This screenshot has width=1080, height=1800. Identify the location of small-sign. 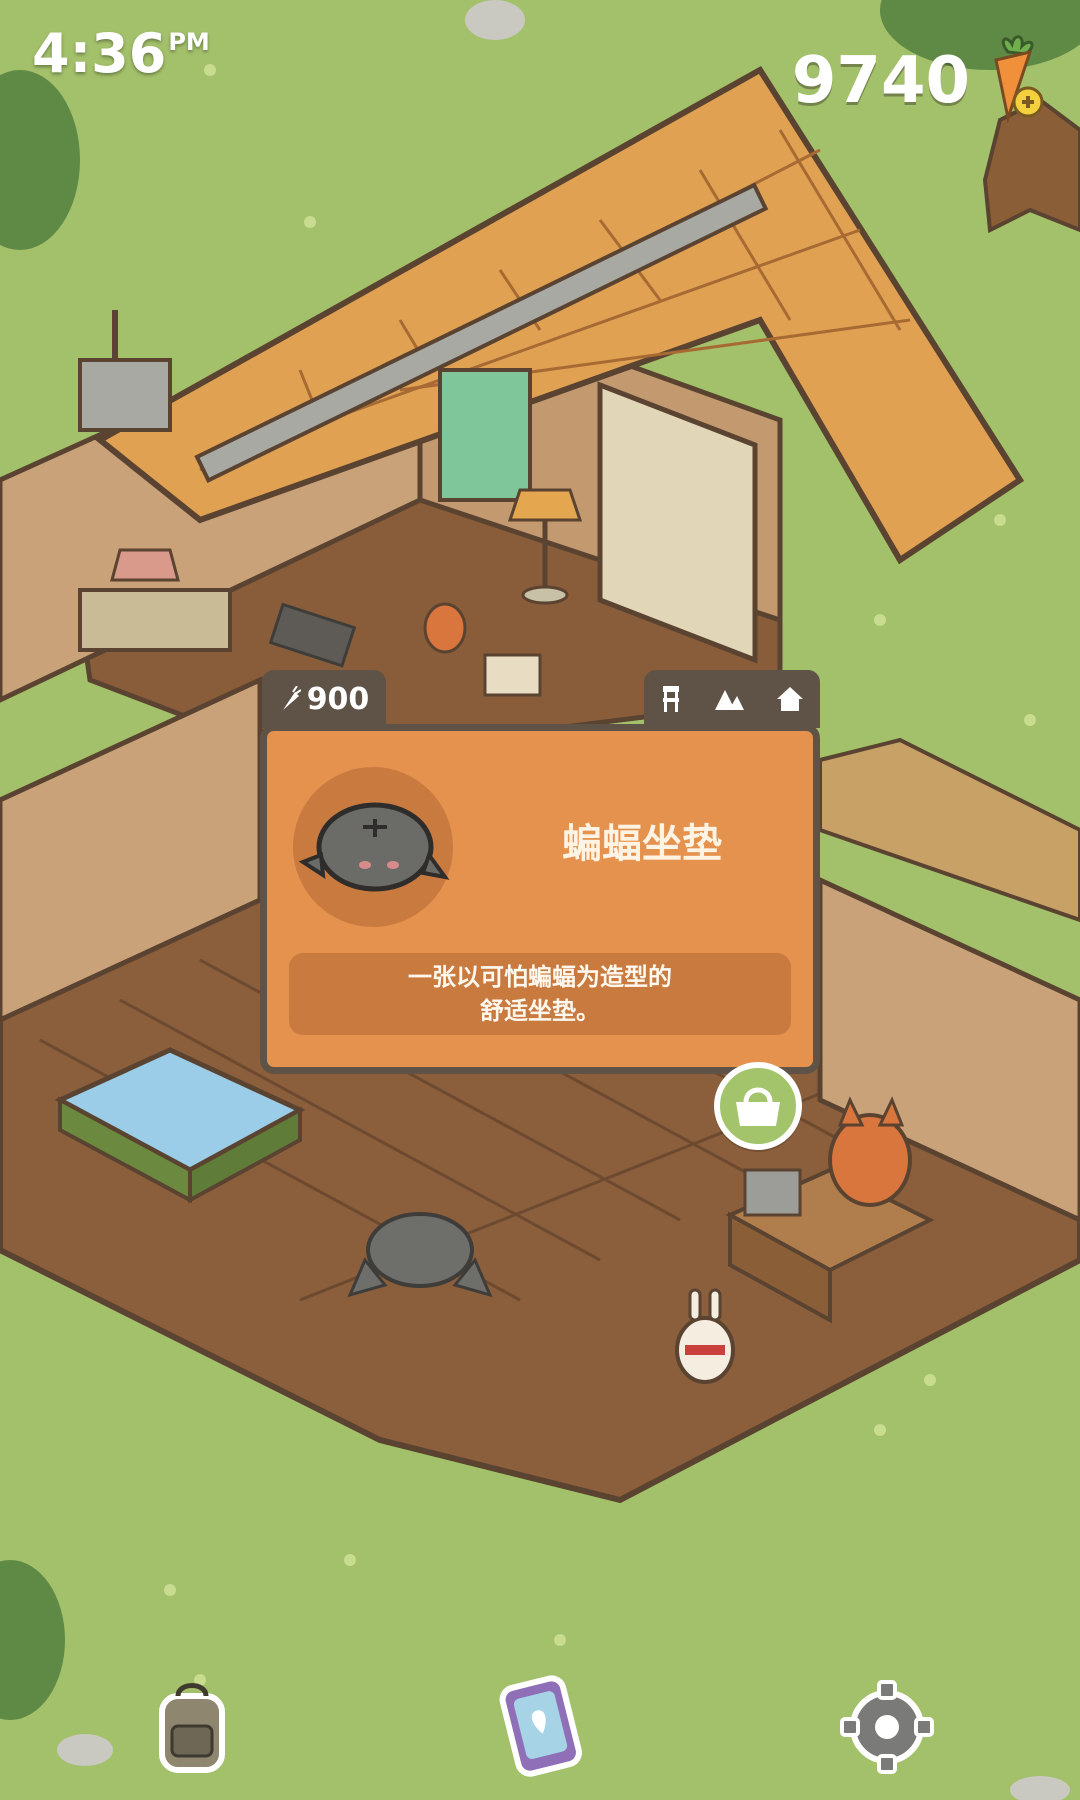
(512, 675).